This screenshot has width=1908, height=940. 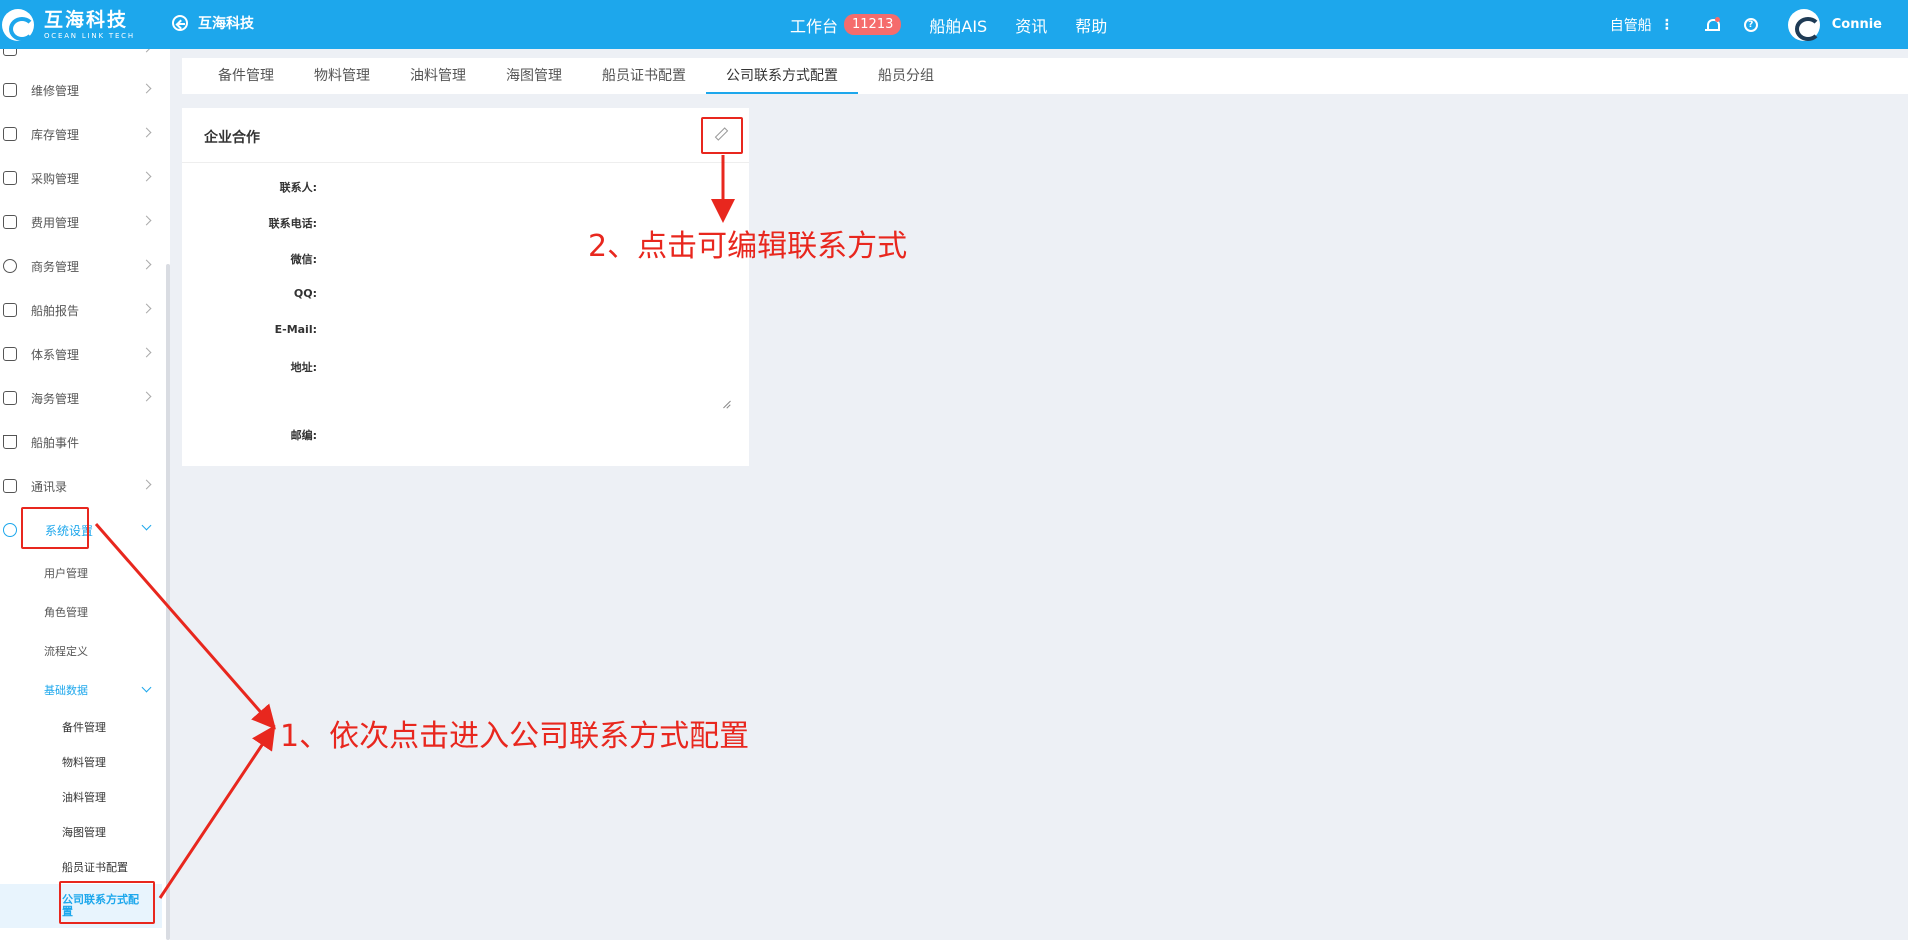 I want to click on address-book-icon, so click(x=10, y=486).